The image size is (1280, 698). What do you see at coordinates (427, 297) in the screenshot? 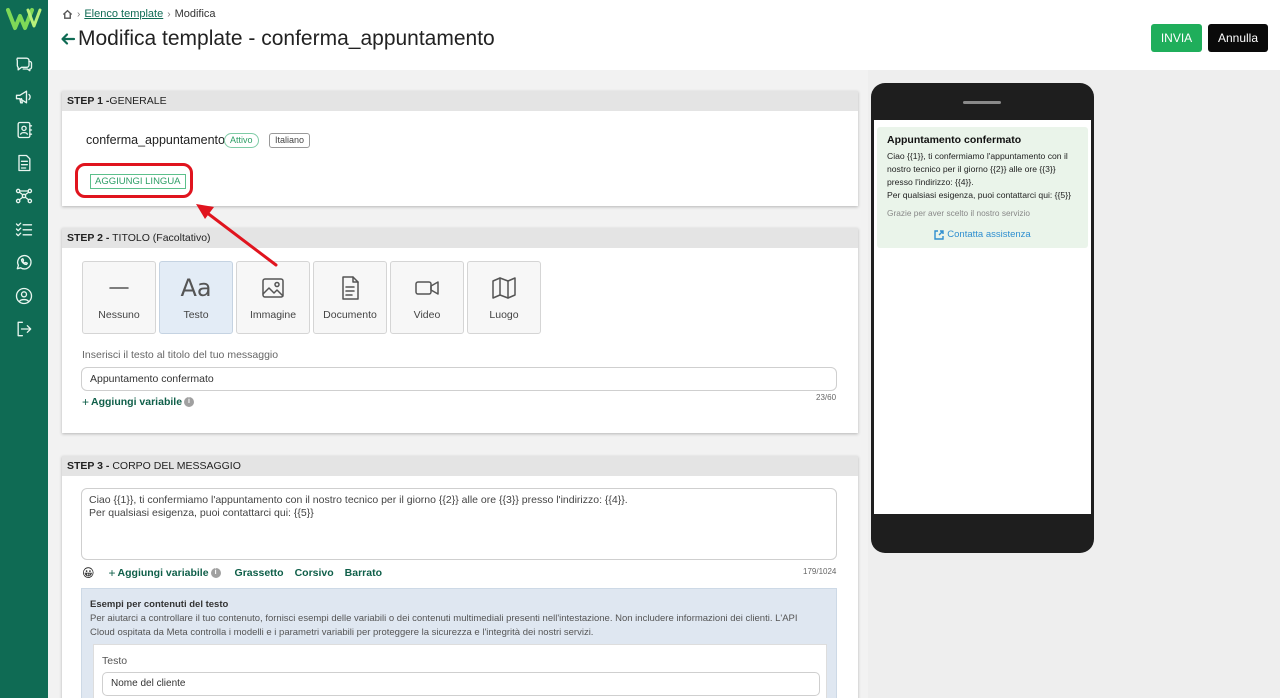
I see `header-type-video: Video` at bounding box center [427, 297].